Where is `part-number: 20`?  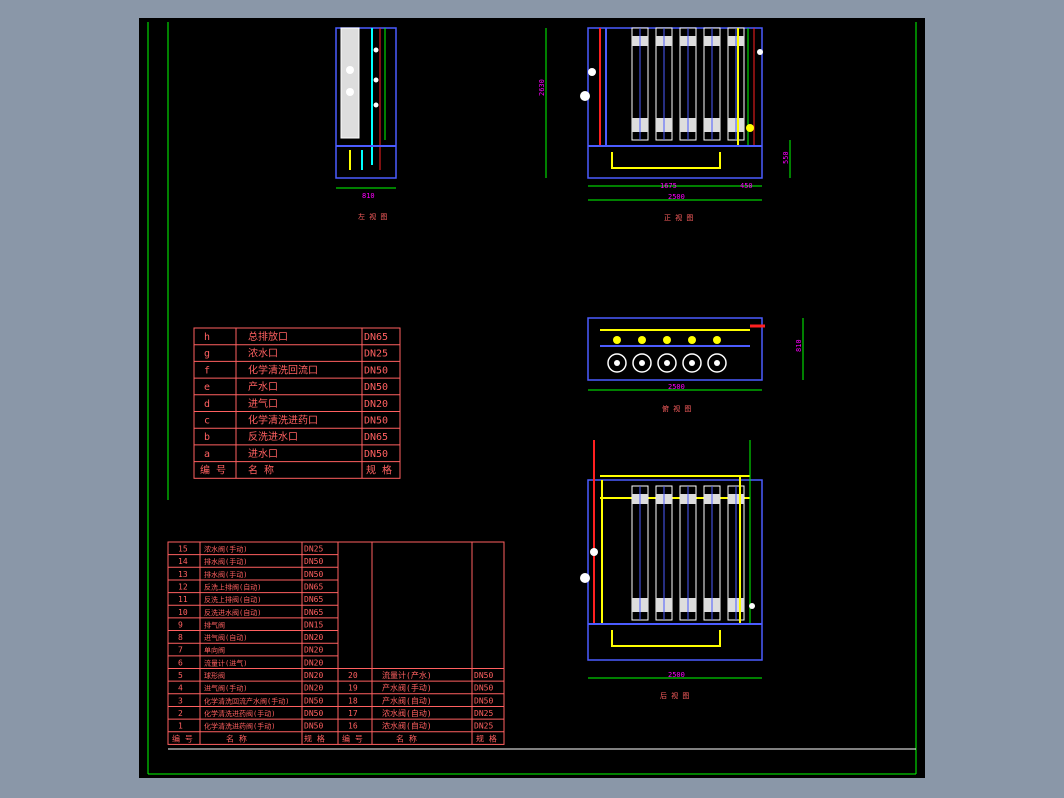
part-number: 20 is located at coordinates (353, 675).